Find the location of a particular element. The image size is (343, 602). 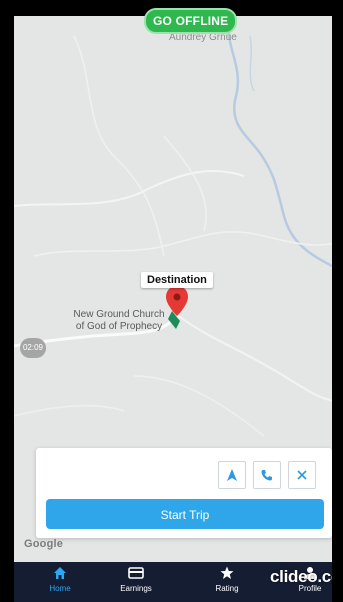

google-attribution: Google is located at coordinates (44, 544).